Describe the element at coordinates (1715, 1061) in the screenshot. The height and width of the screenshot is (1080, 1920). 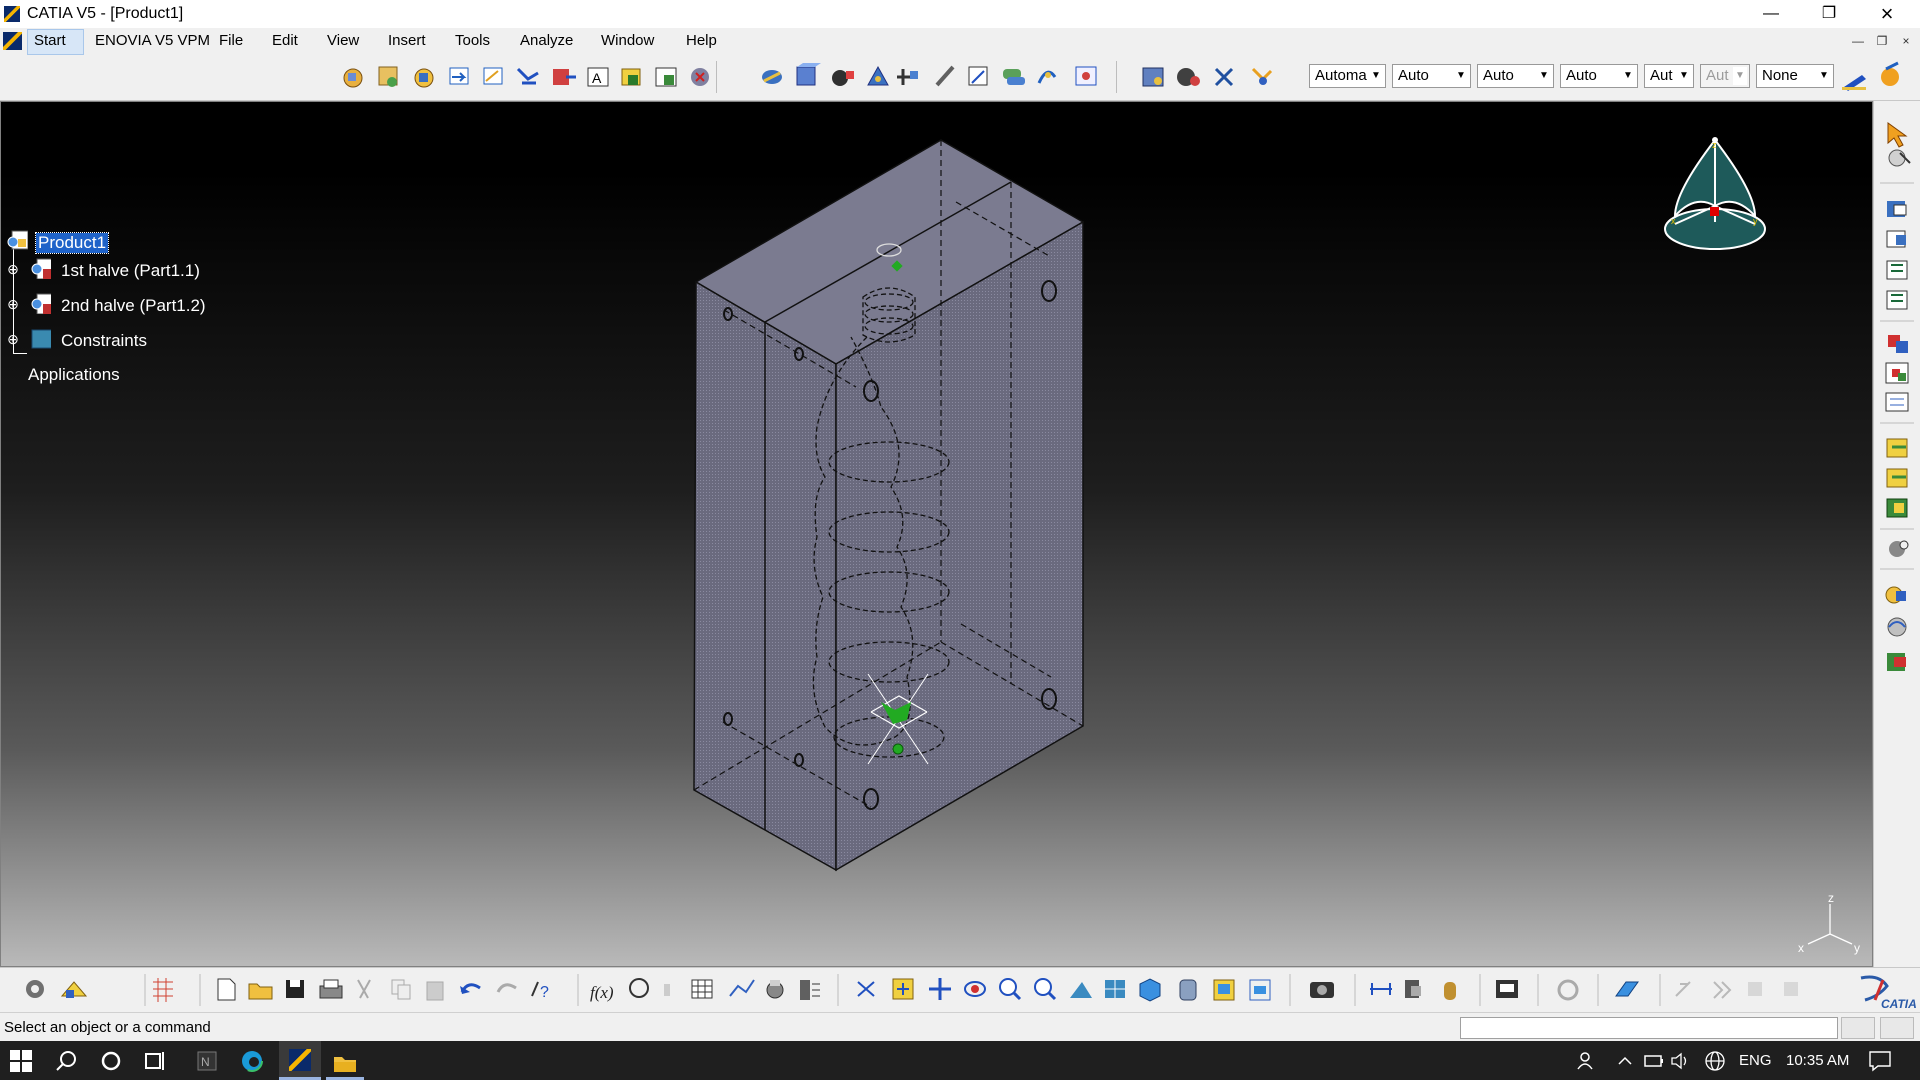
I see `network-globe-icon` at that location.